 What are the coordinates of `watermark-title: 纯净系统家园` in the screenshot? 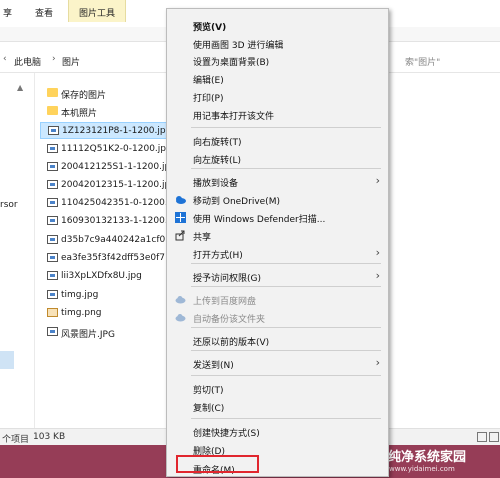 It's located at (427, 457).